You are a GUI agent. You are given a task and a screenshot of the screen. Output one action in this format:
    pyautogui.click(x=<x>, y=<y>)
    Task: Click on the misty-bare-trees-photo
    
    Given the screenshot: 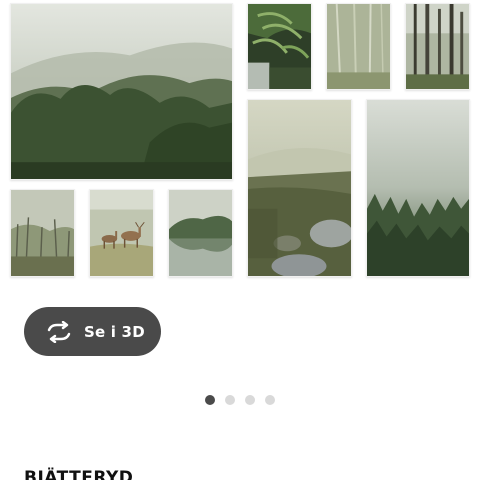 What is the action you would take?
    pyautogui.click(x=42, y=233)
    